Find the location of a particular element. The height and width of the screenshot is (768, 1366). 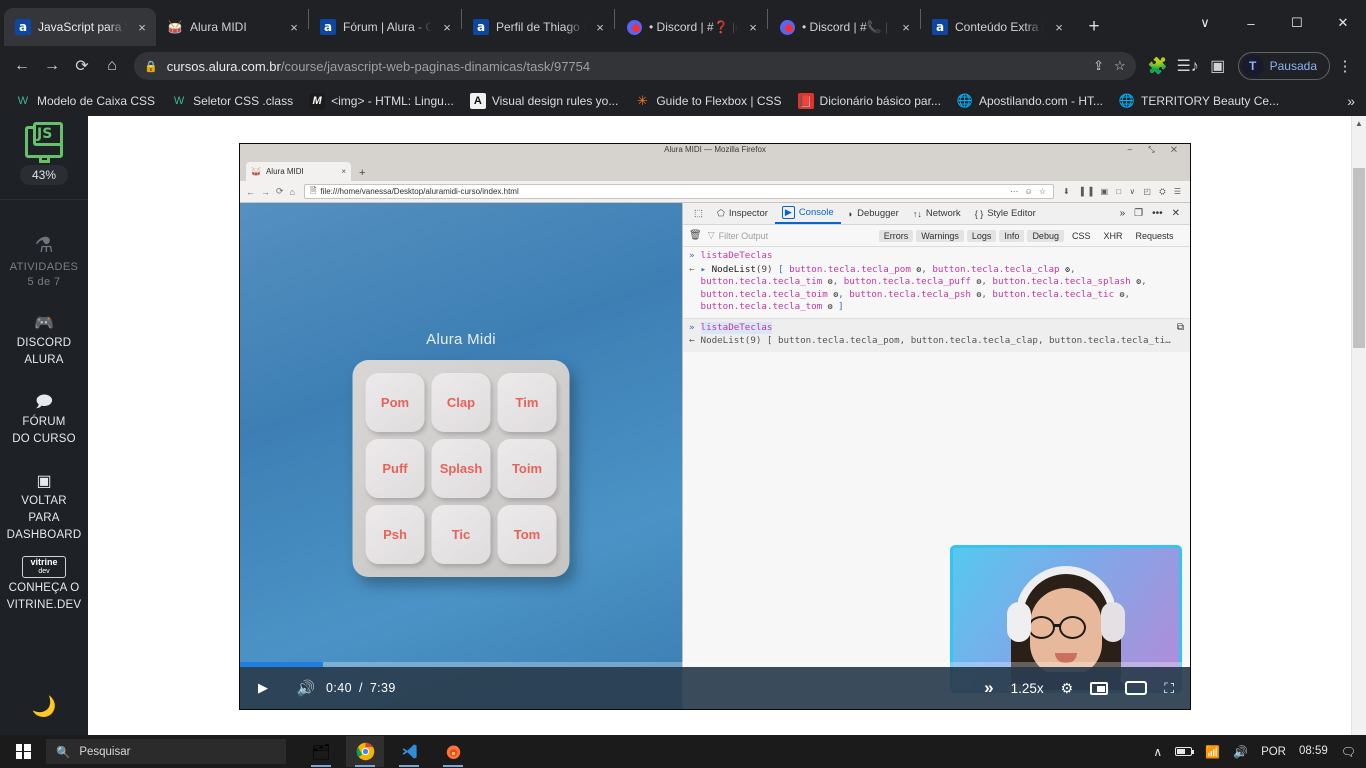

midi-key-toim: Toim is located at coordinates (527, 468).